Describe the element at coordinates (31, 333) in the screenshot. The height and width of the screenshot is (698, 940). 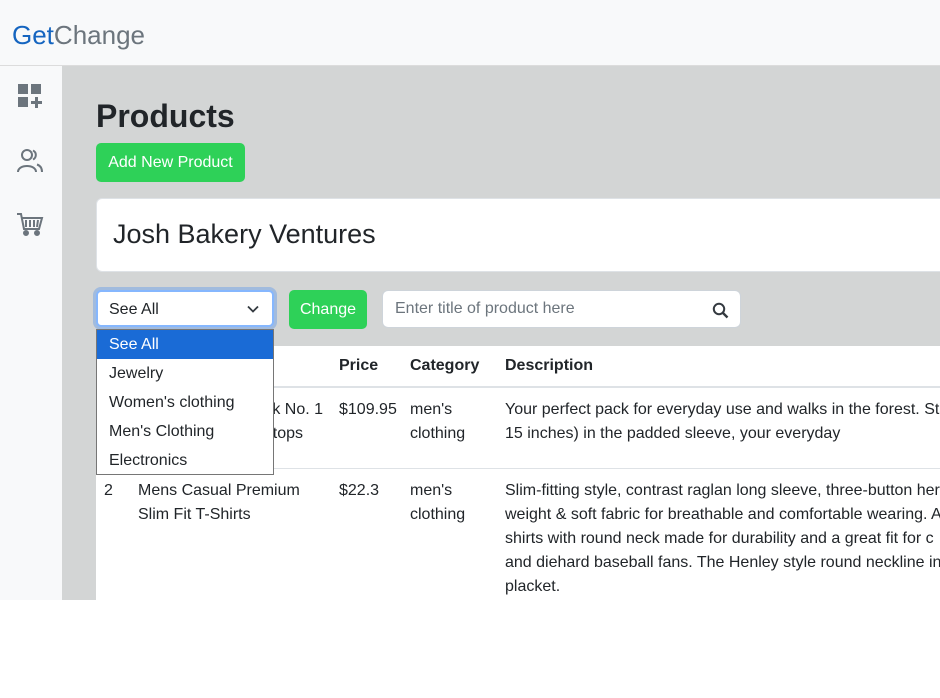
I see `sidebar` at that location.